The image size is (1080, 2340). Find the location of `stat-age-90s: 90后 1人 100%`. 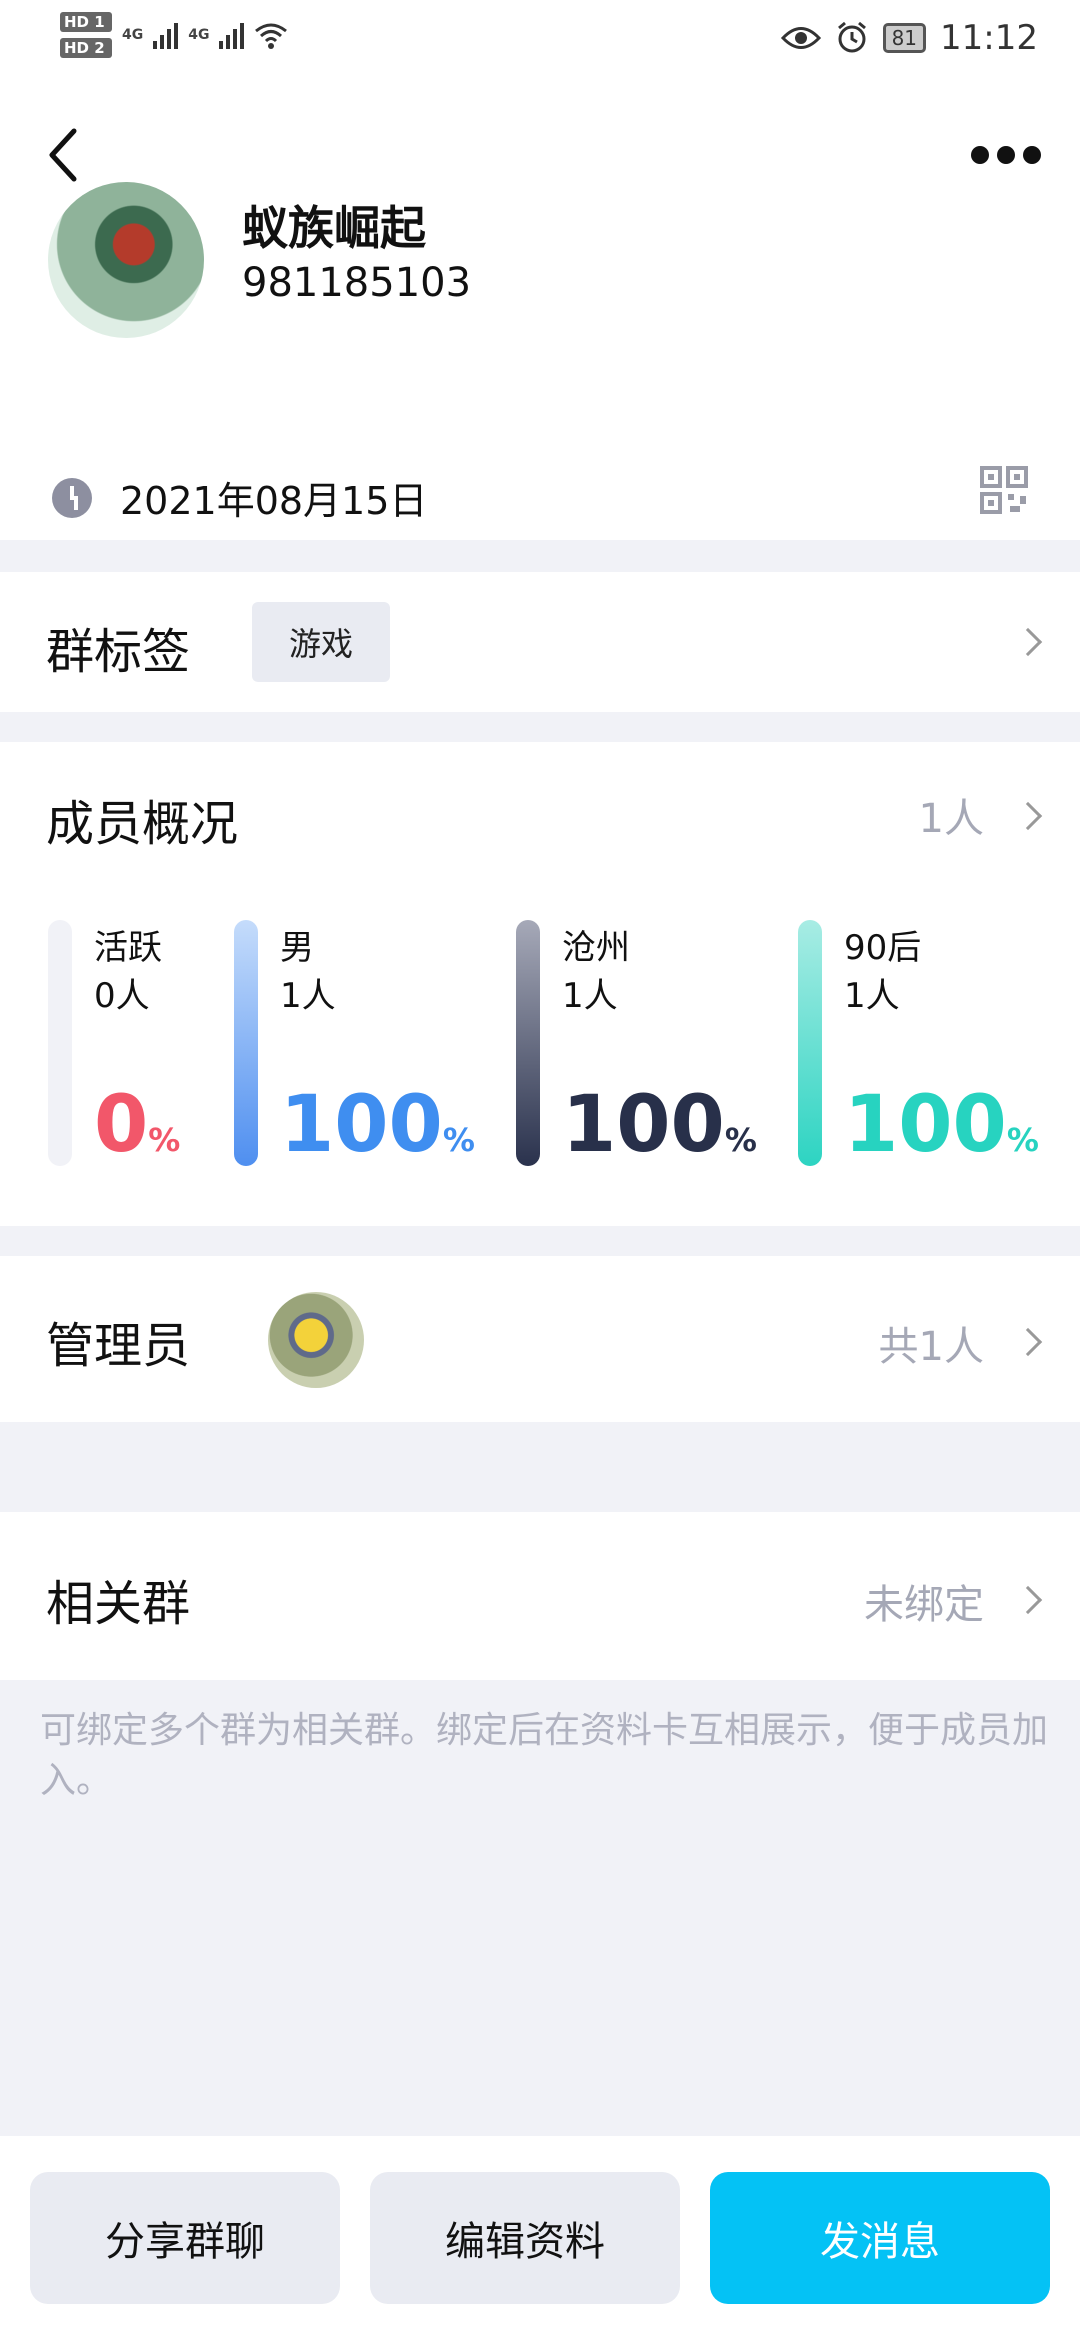

stat-age-90s: 90后 1人 100% is located at coordinates (923, 1050).